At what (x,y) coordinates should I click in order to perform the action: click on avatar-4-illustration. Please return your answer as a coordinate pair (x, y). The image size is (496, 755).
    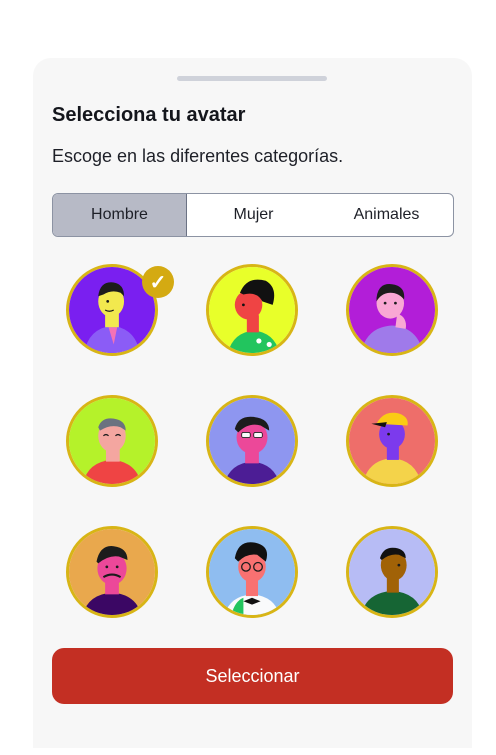
    Looking at the image, I should click on (112, 441).